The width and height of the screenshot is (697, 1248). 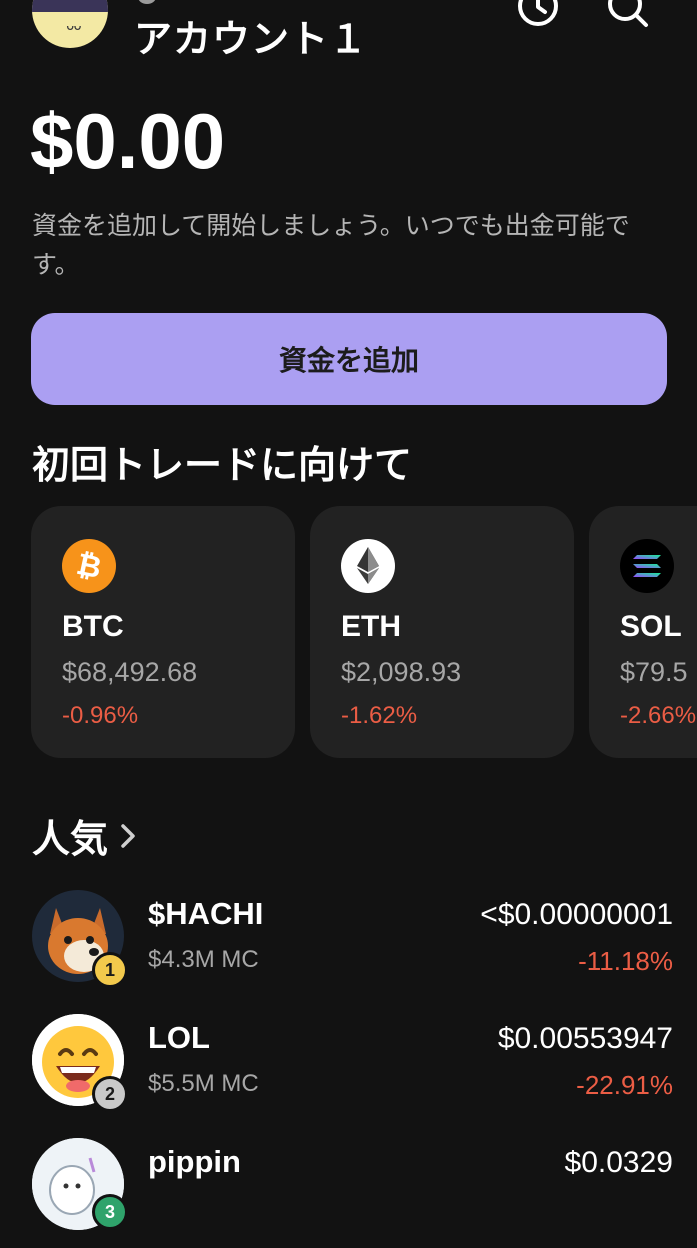 I want to click on token-card-sol: SOL $79.5 -2.66%, so click(x=643, y=632).